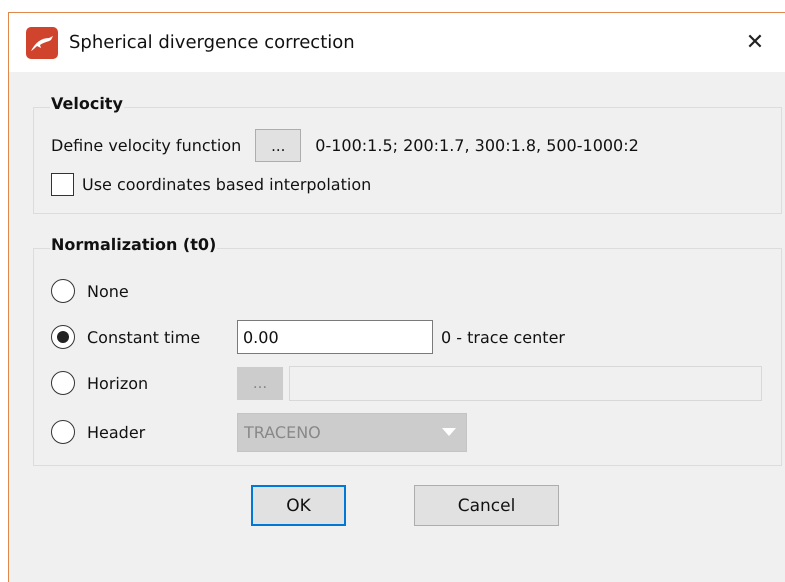  I want to click on dialog-button: Cancel, so click(486, 505).